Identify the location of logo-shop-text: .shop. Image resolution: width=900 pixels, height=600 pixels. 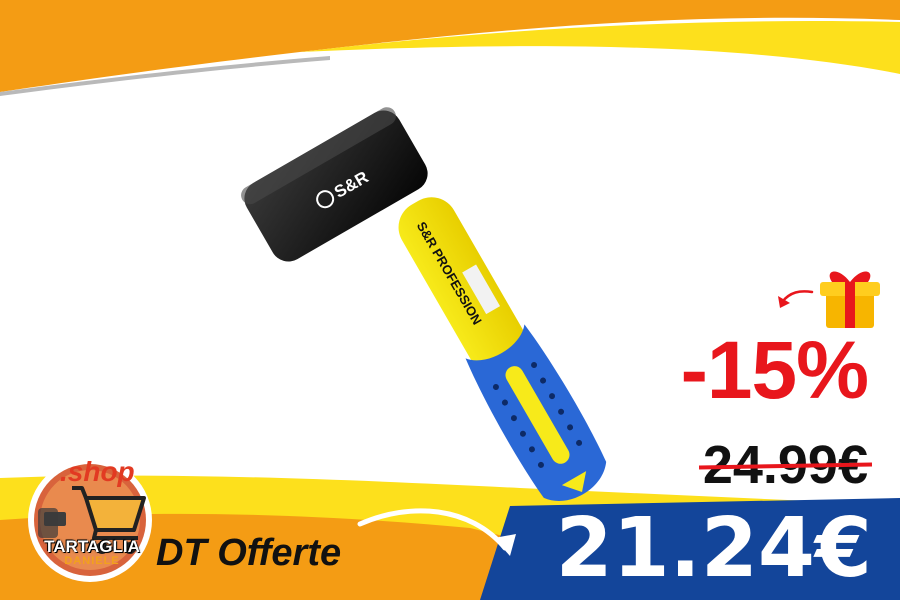
(97, 471).